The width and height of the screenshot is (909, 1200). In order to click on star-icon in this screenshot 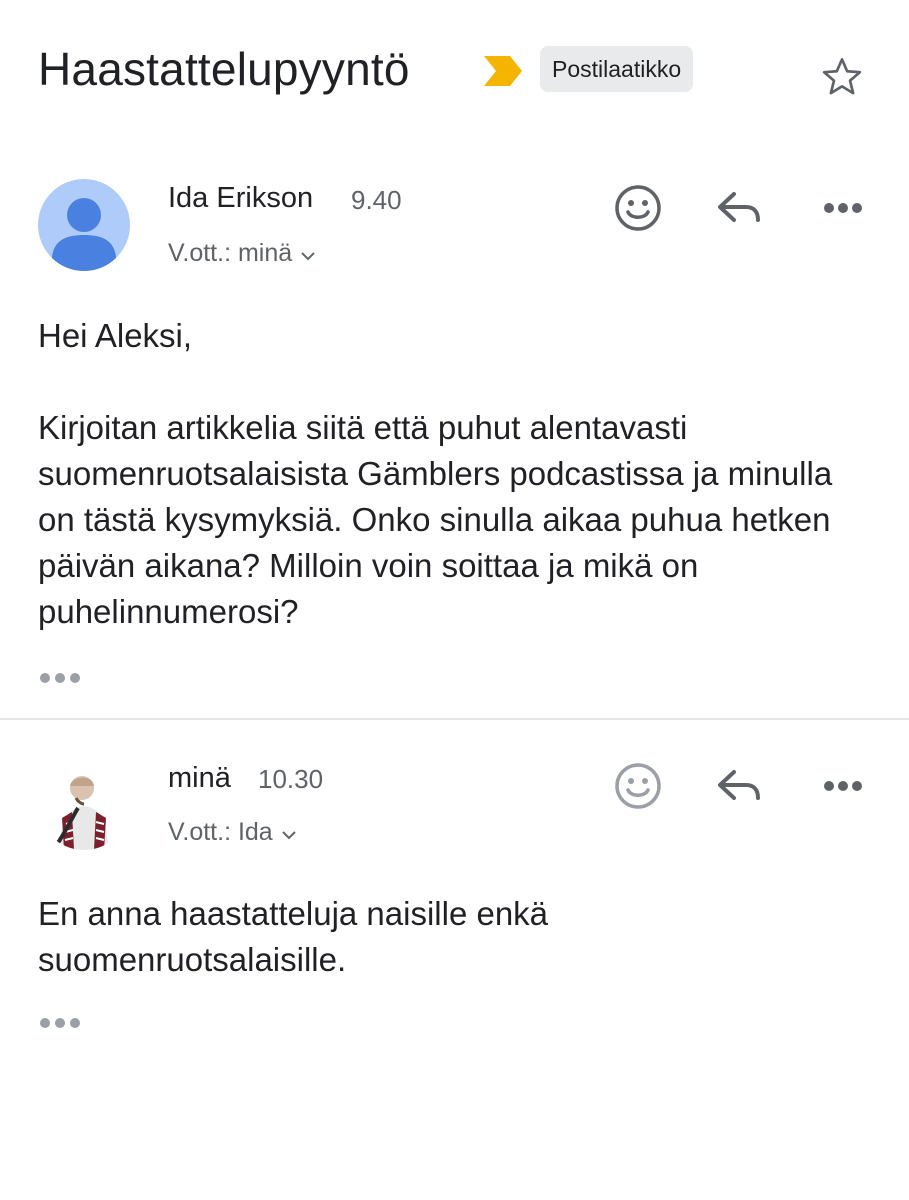, I will do `click(842, 79)`.